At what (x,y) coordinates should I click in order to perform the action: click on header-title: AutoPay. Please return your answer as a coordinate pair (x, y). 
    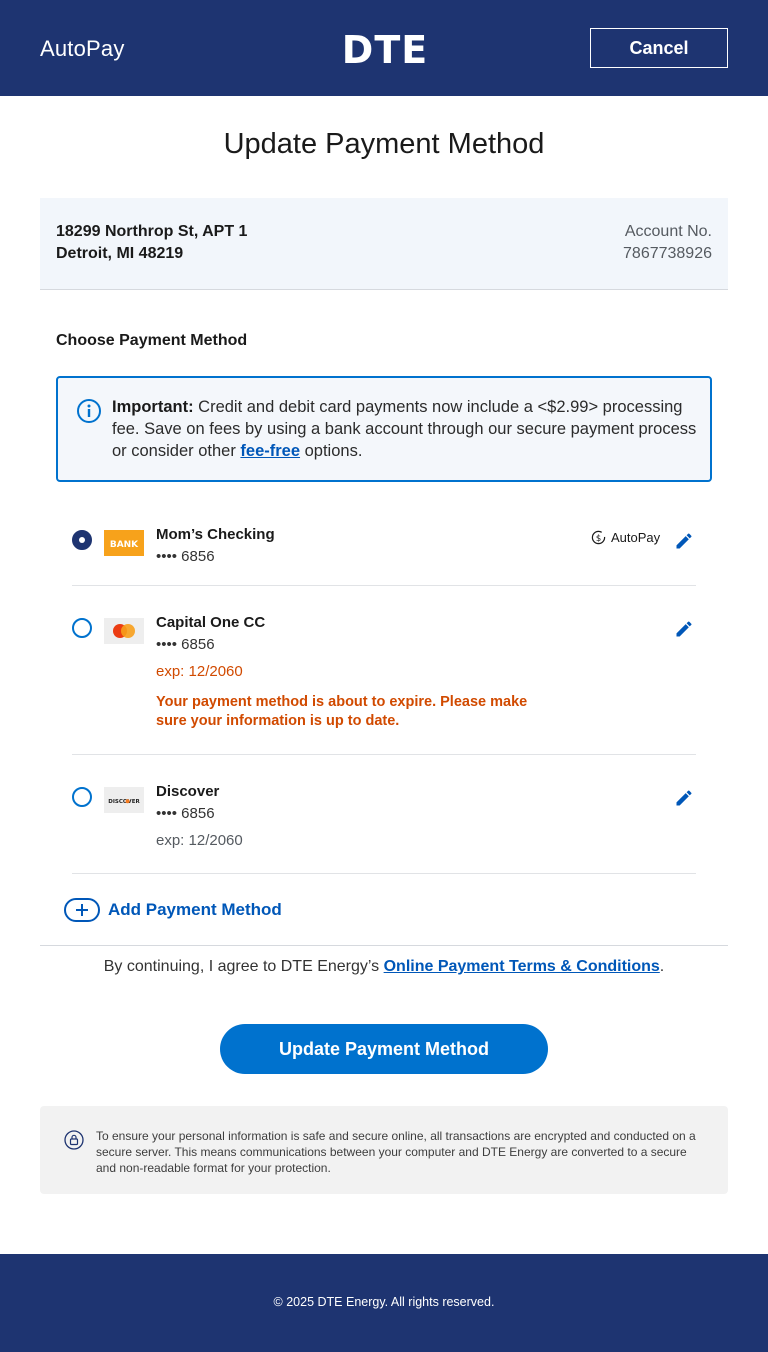
    Looking at the image, I should click on (82, 48).